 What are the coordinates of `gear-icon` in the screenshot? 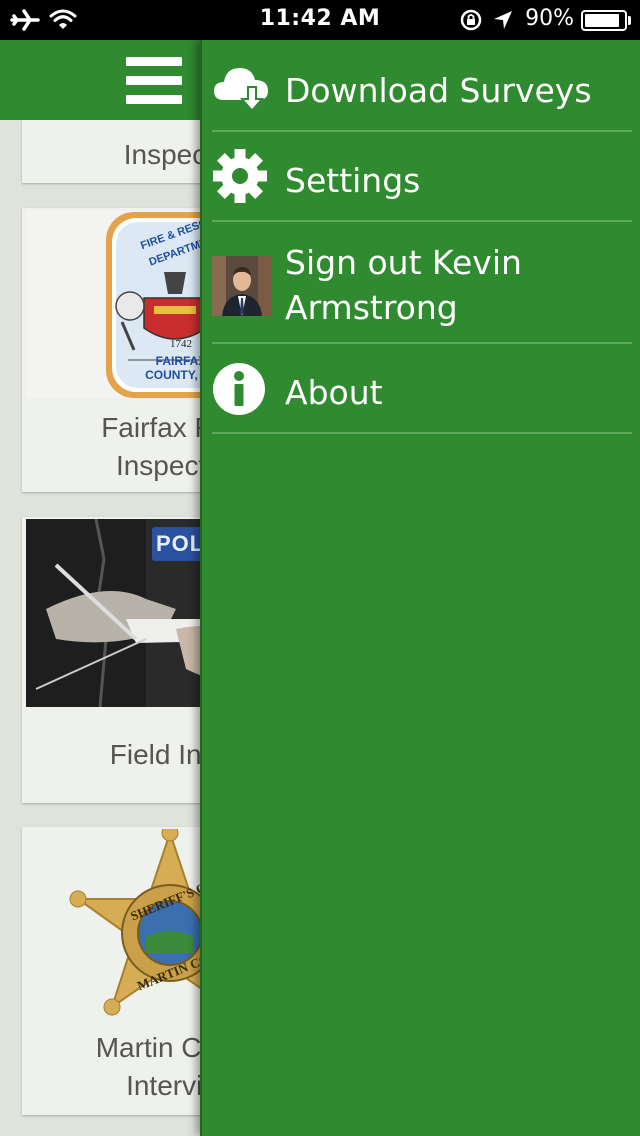 It's located at (240, 176).